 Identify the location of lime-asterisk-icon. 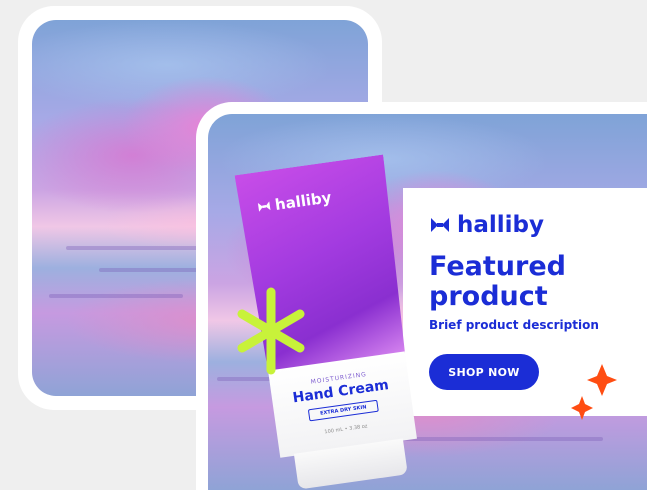
(271, 331).